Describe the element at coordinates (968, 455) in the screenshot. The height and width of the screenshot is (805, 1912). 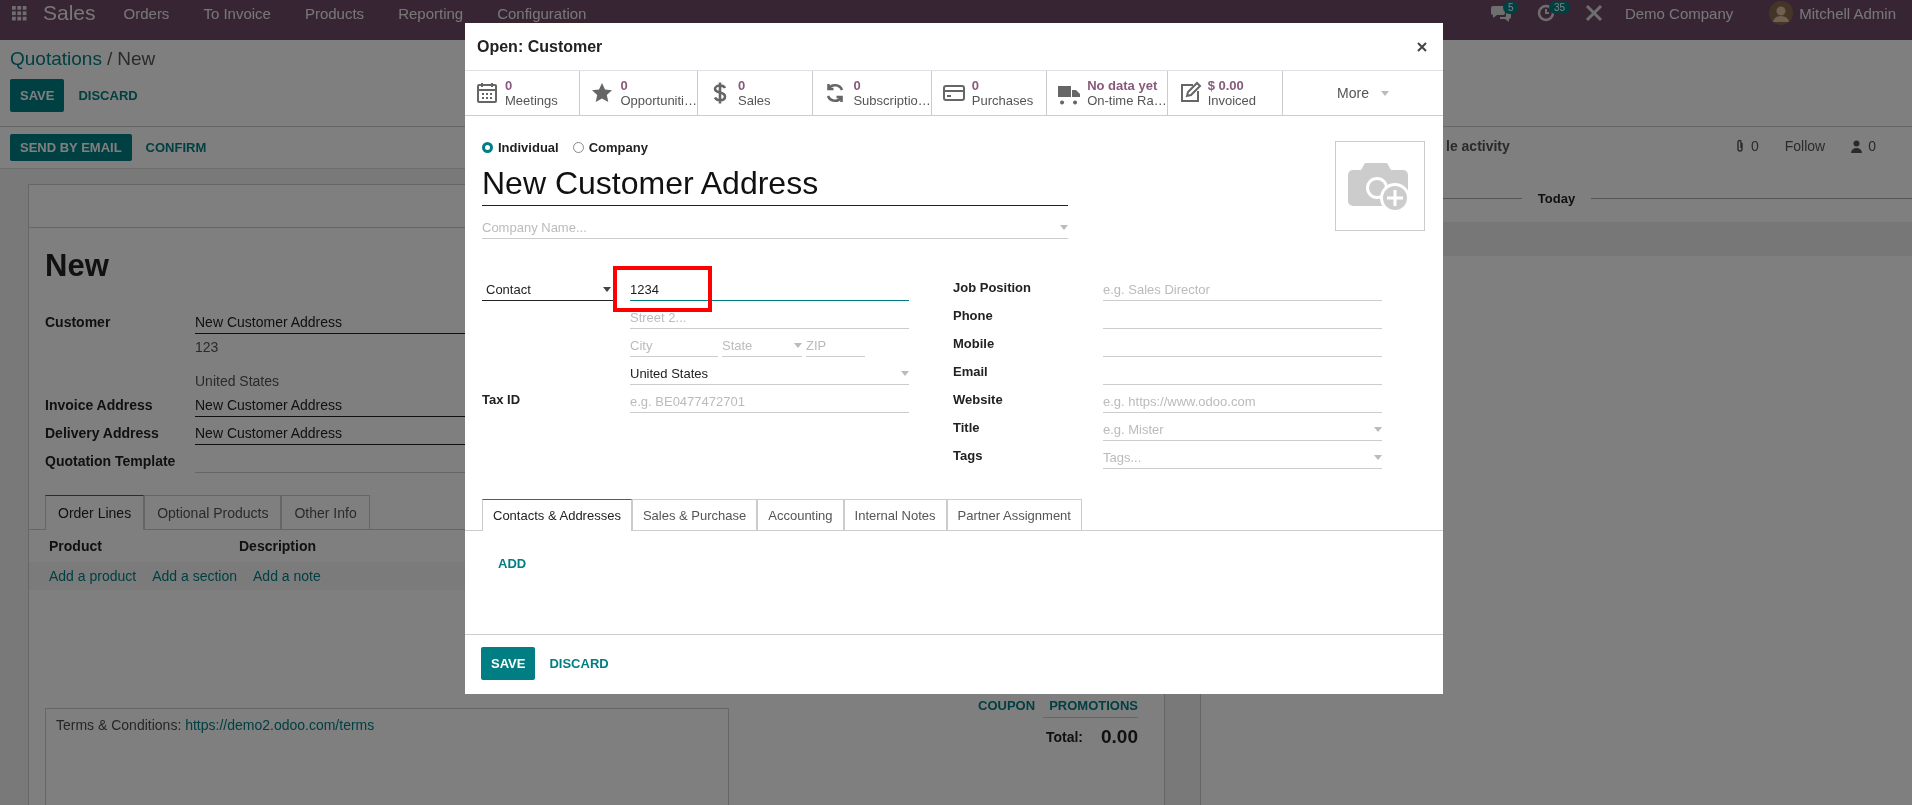
I see `field-label: Tags` at that location.